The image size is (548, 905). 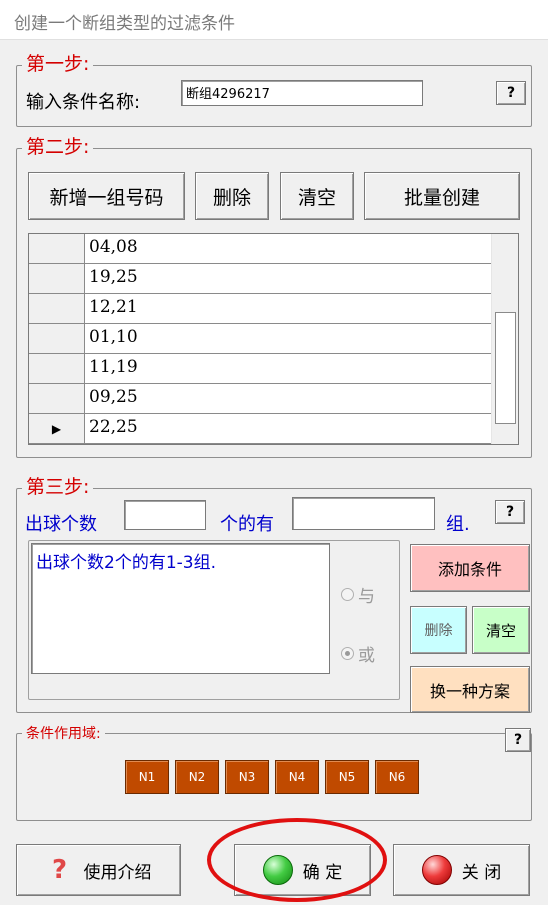 What do you see at coordinates (58, 147) in the screenshot?
I see `step2-legend: 第二步:` at bounding box center [58, 147].